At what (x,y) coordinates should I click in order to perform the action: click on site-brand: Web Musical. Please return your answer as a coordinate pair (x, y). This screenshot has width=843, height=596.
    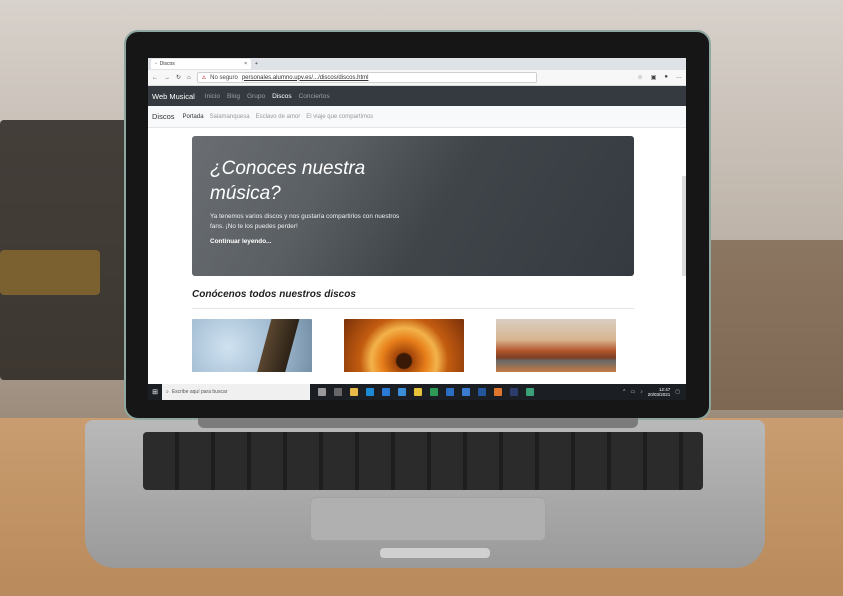
    Looking at the image, I should click on (173, 96).